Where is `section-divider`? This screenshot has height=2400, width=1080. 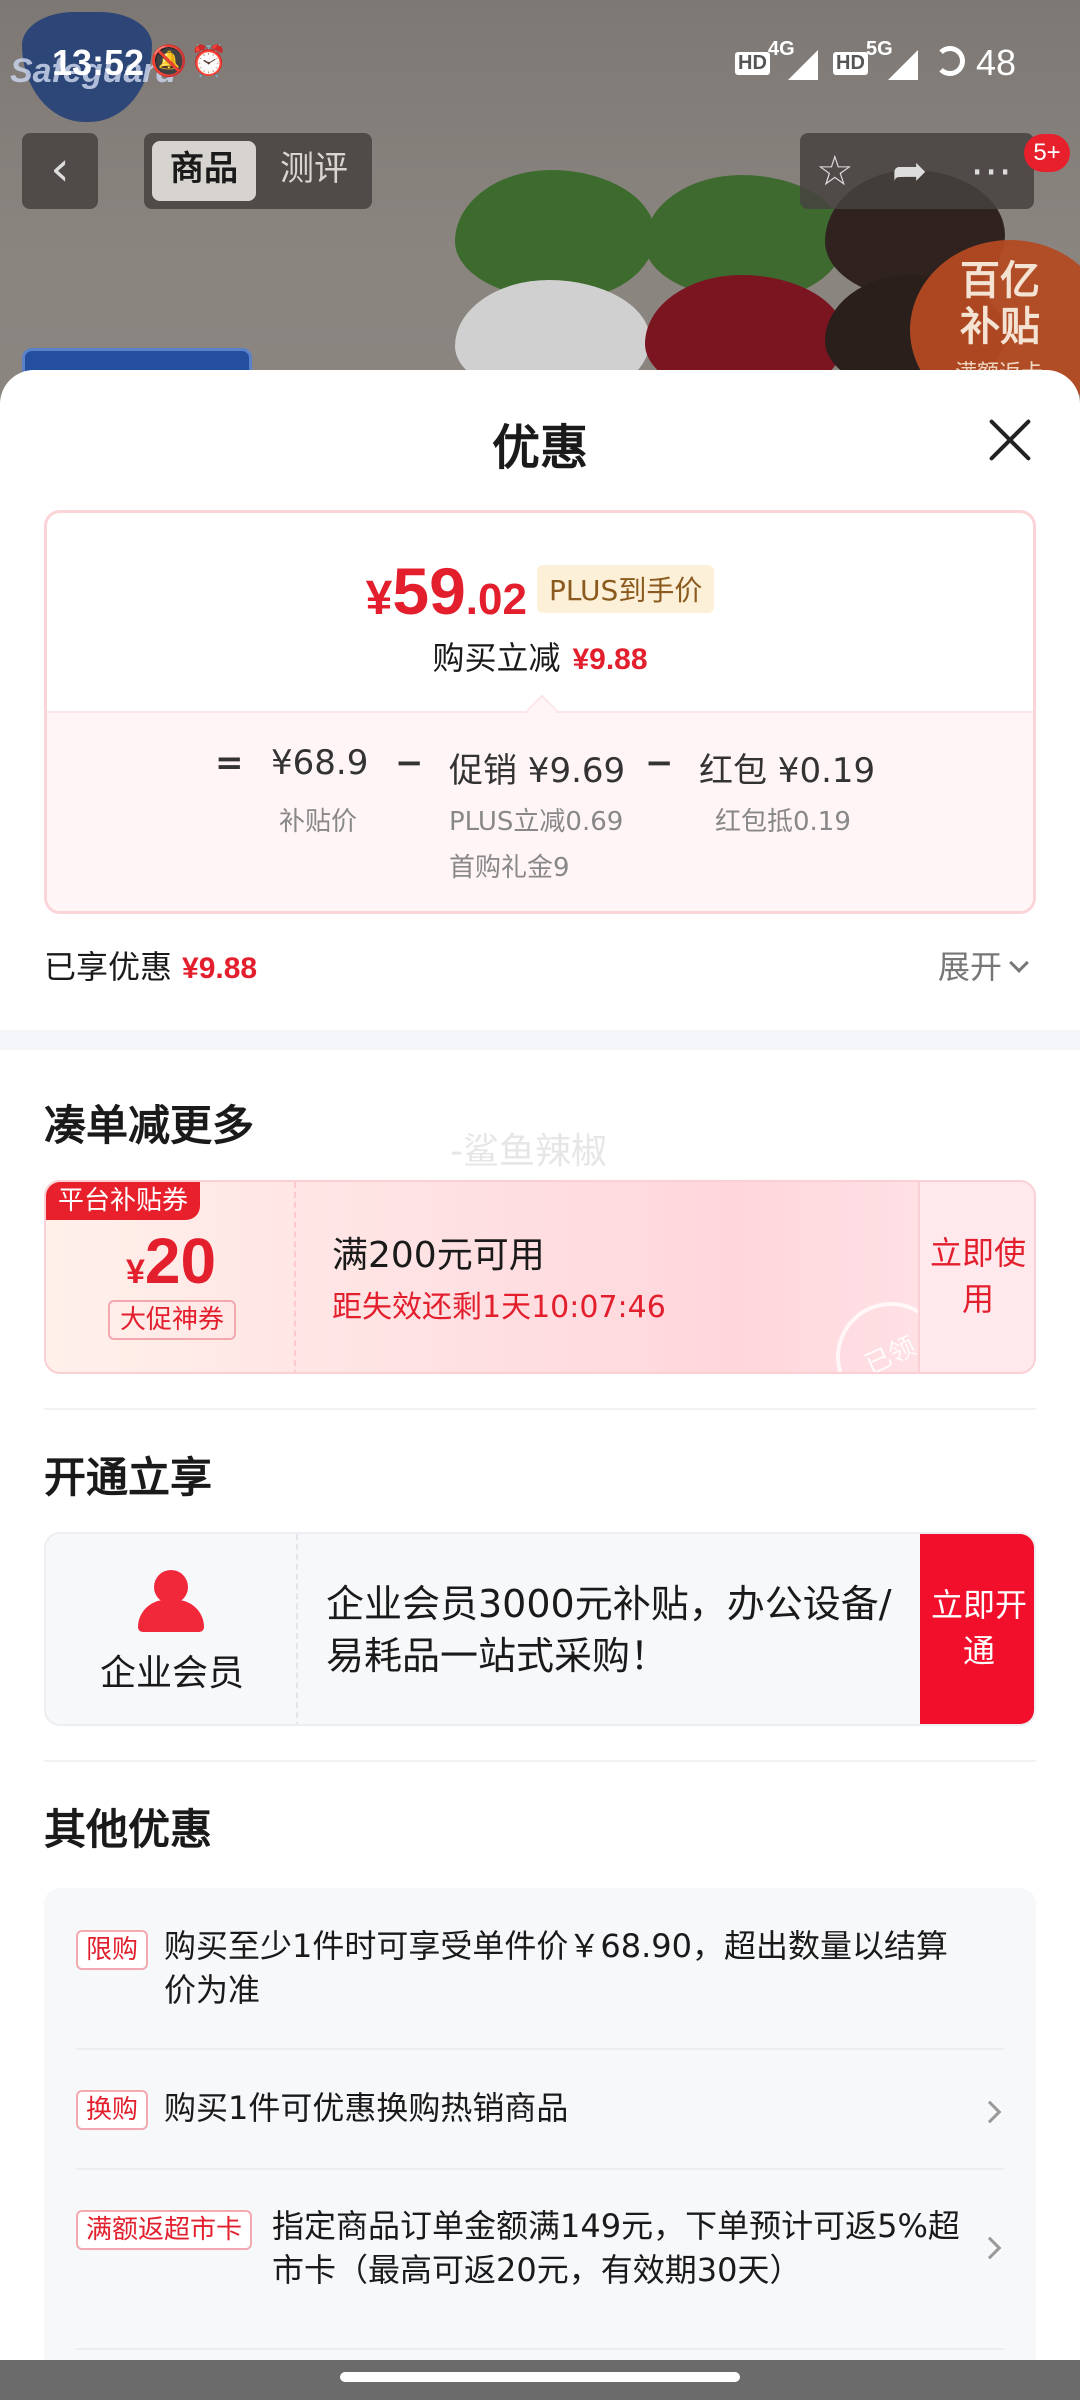 section-divider is located at coordinates (540, 1040).